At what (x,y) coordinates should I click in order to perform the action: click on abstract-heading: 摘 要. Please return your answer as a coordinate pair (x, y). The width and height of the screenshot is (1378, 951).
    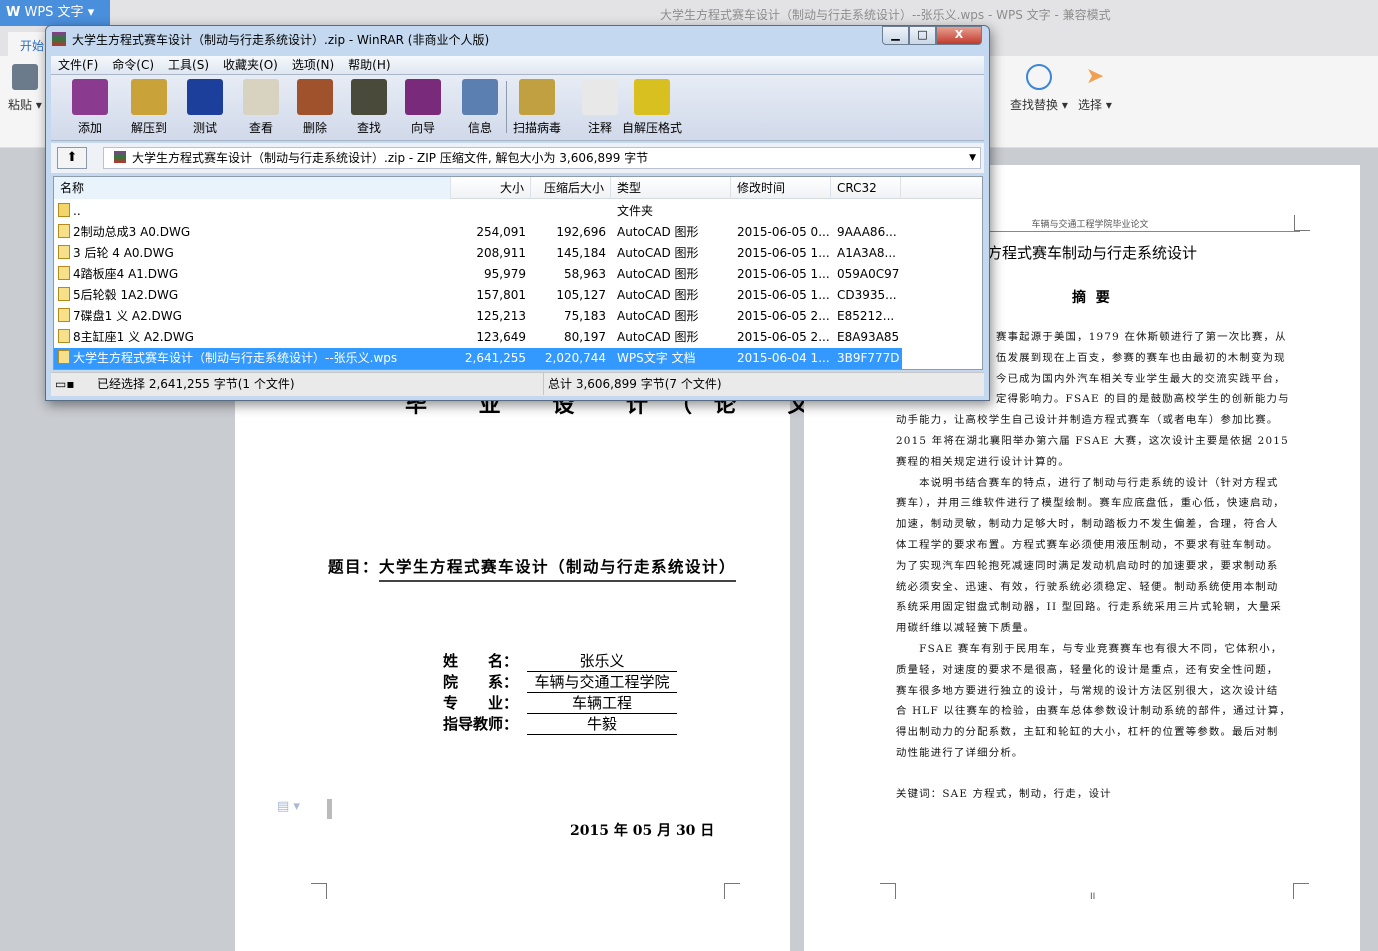
    Looking at the image, I should click on (1091, 298).